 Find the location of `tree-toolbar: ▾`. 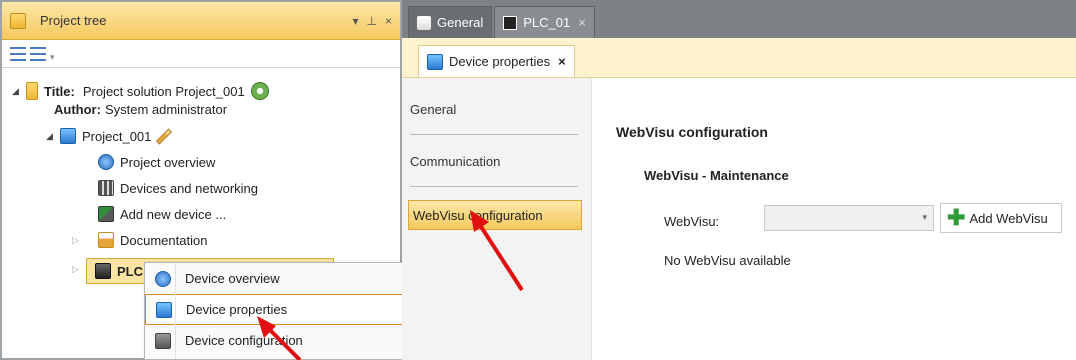

tree-toolbar: ▾ is located at coordinates (201, 54).